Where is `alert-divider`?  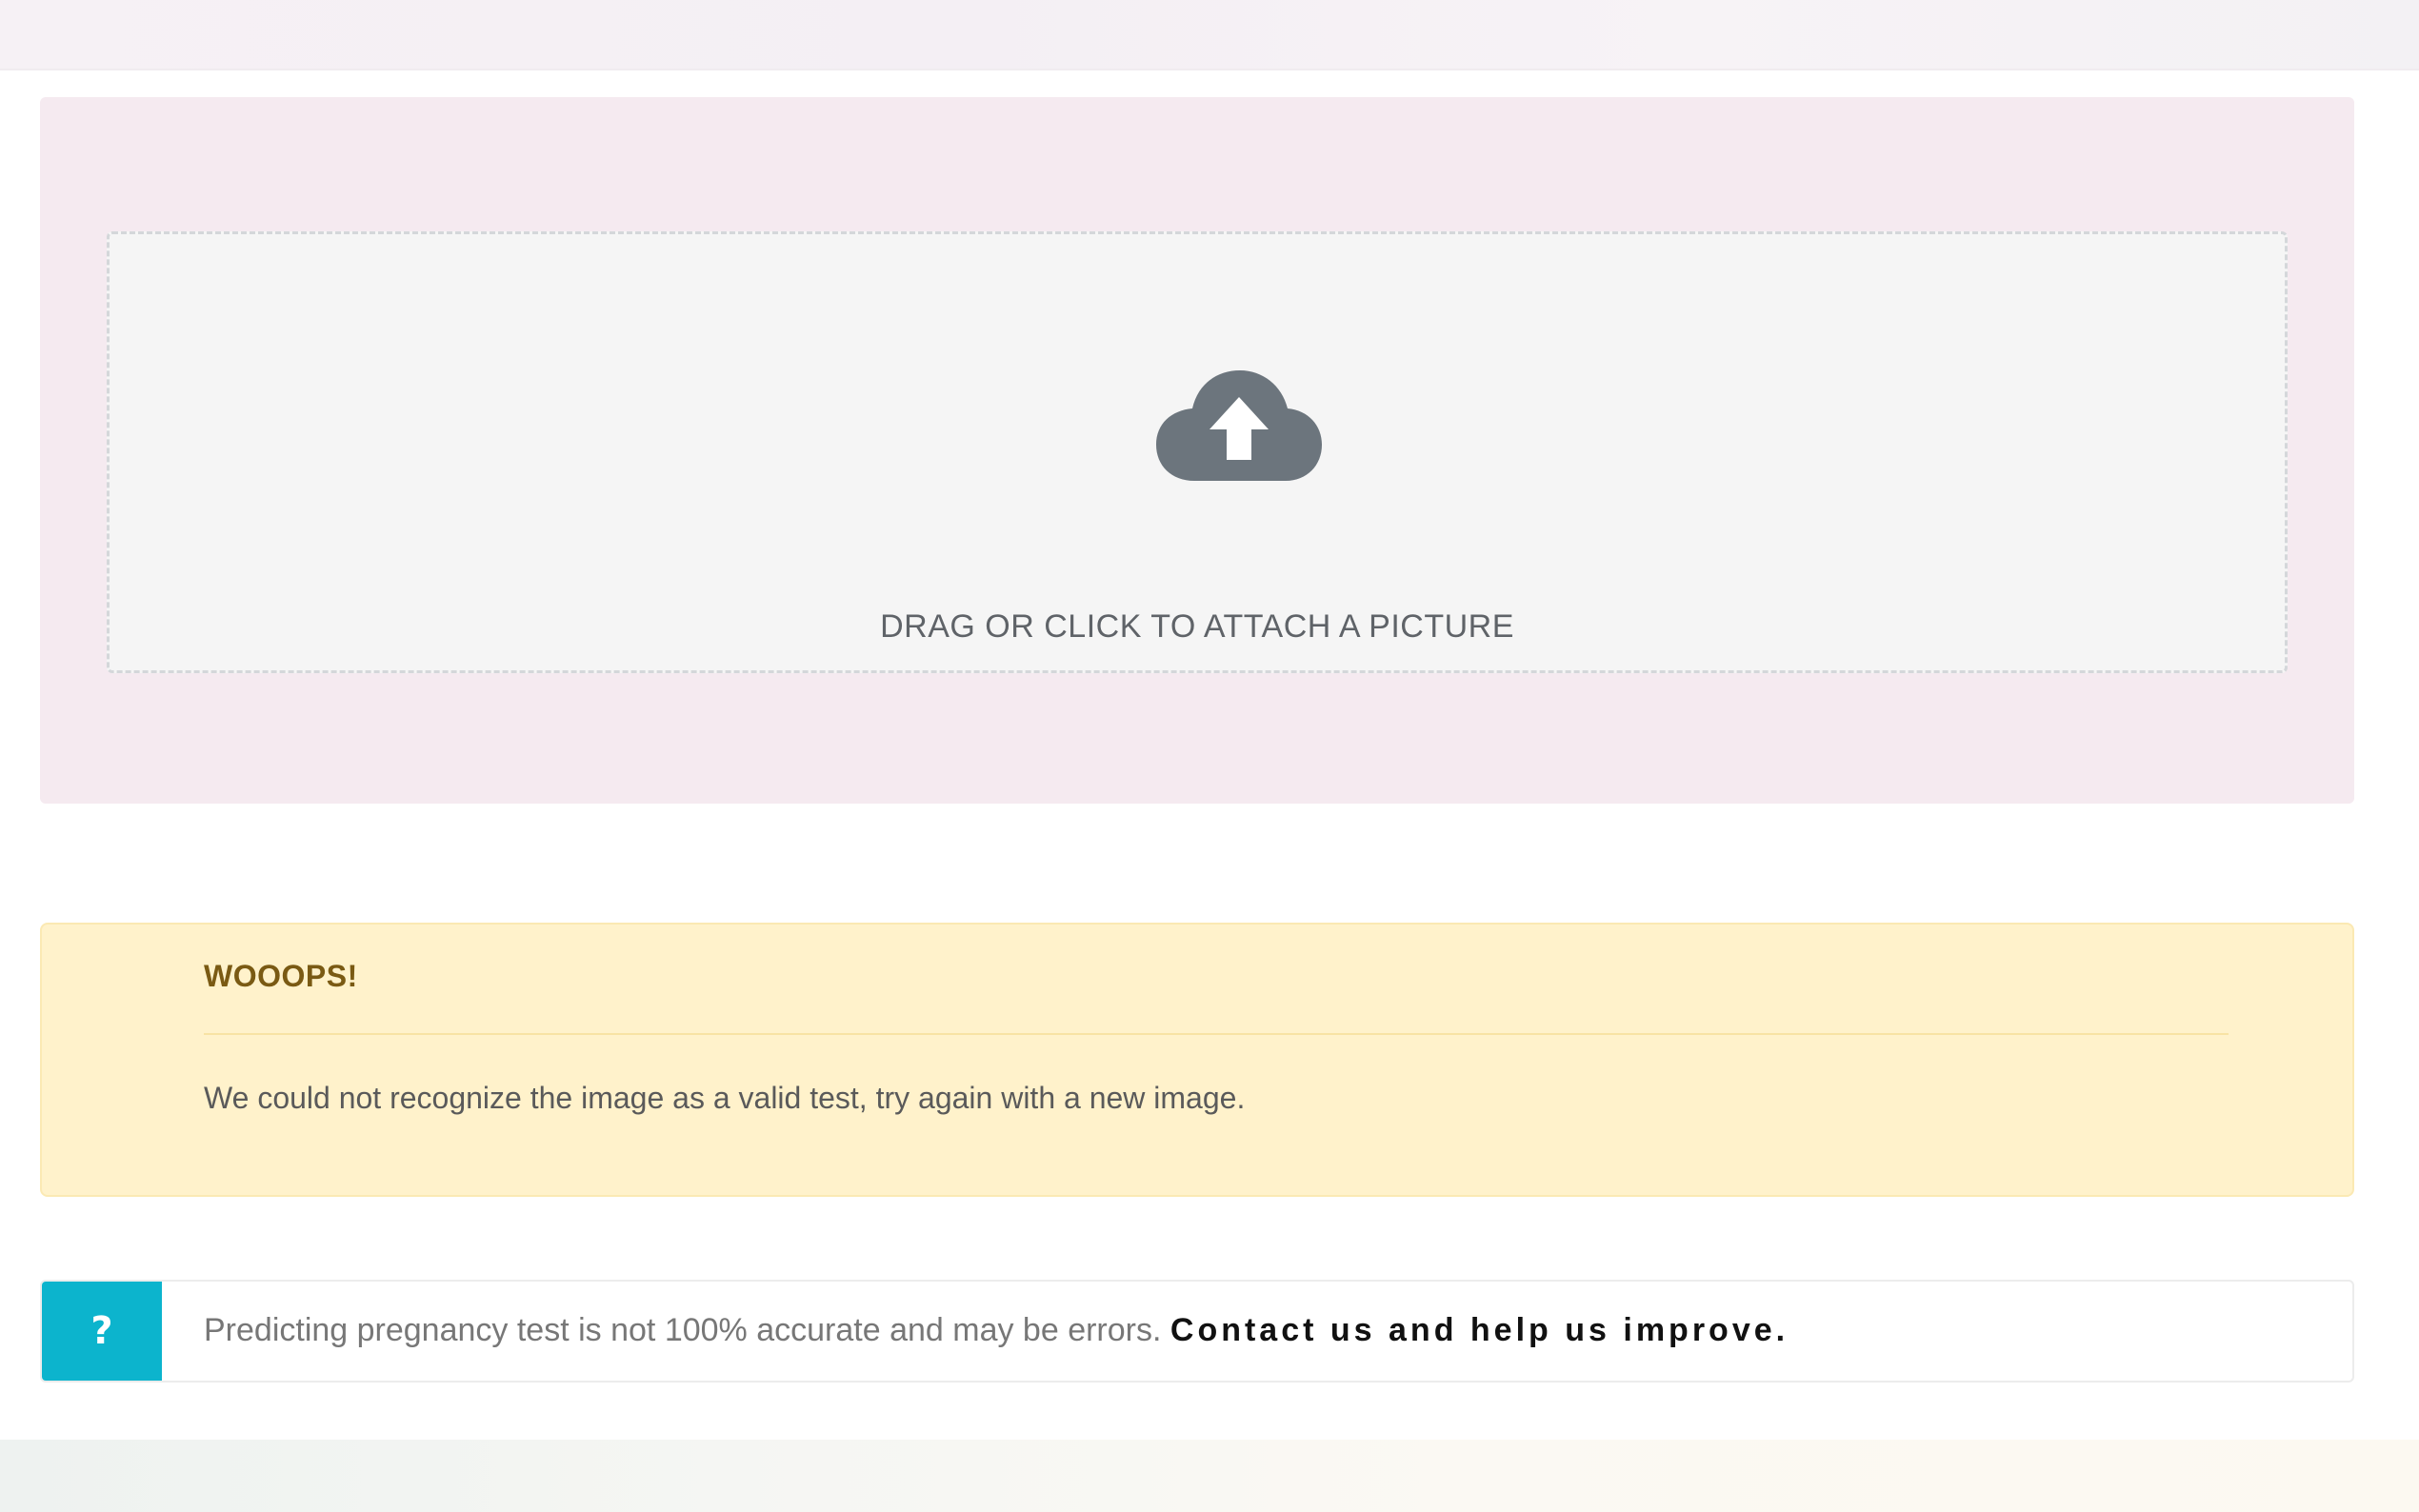
alert-divider is located at coordinates (1216, 1034).